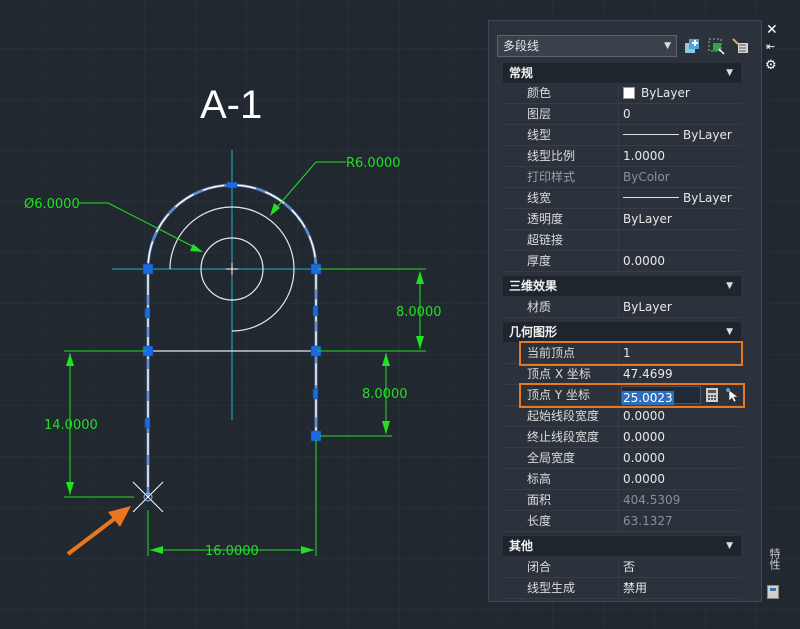  I want to click on prop-row-linetype-scale: 线型比例 1.0000, so click(622, 156).